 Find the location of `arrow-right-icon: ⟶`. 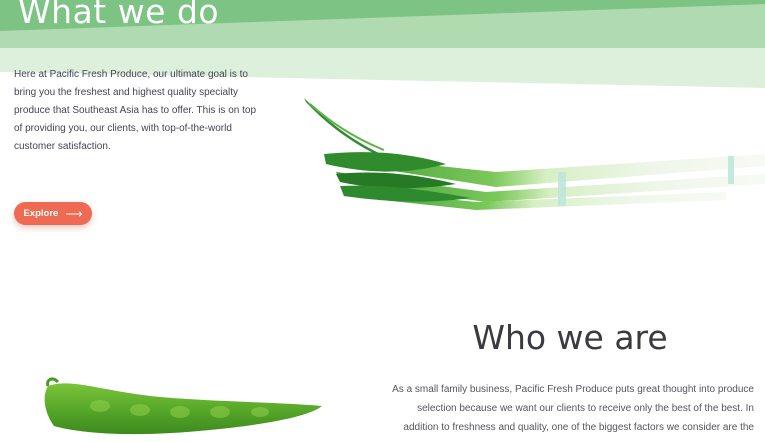

arrow-right-icon: ⟶ is located at coordinates (74, 213).